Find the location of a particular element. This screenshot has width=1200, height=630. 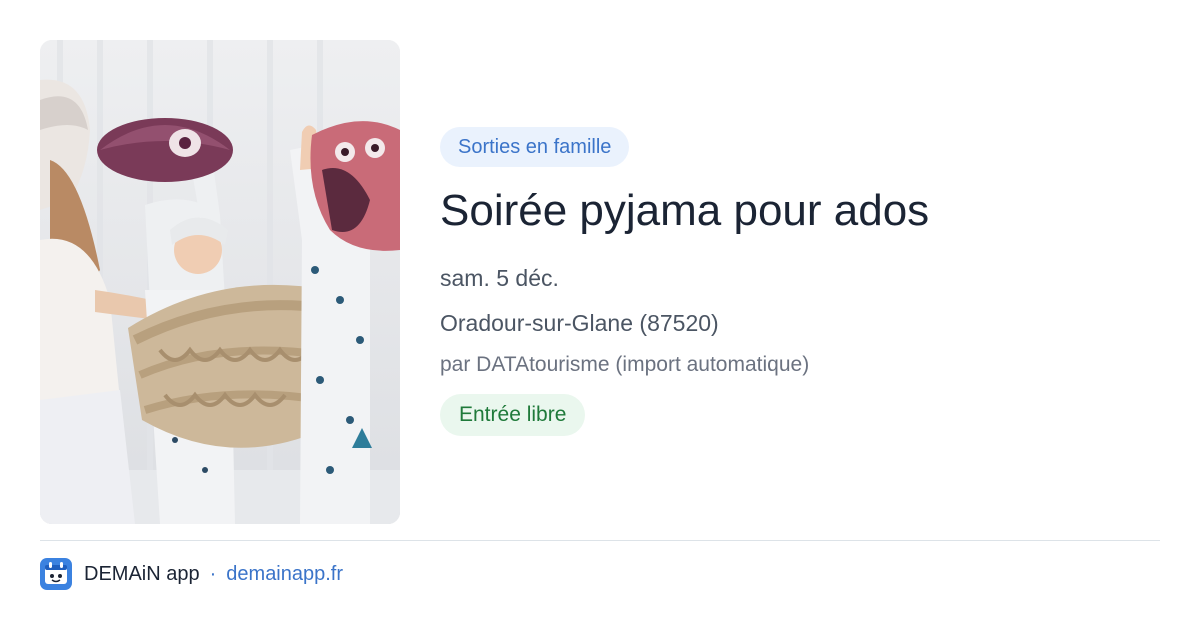

category-chip: Sorties en famille is located at coordinates (535, 147).